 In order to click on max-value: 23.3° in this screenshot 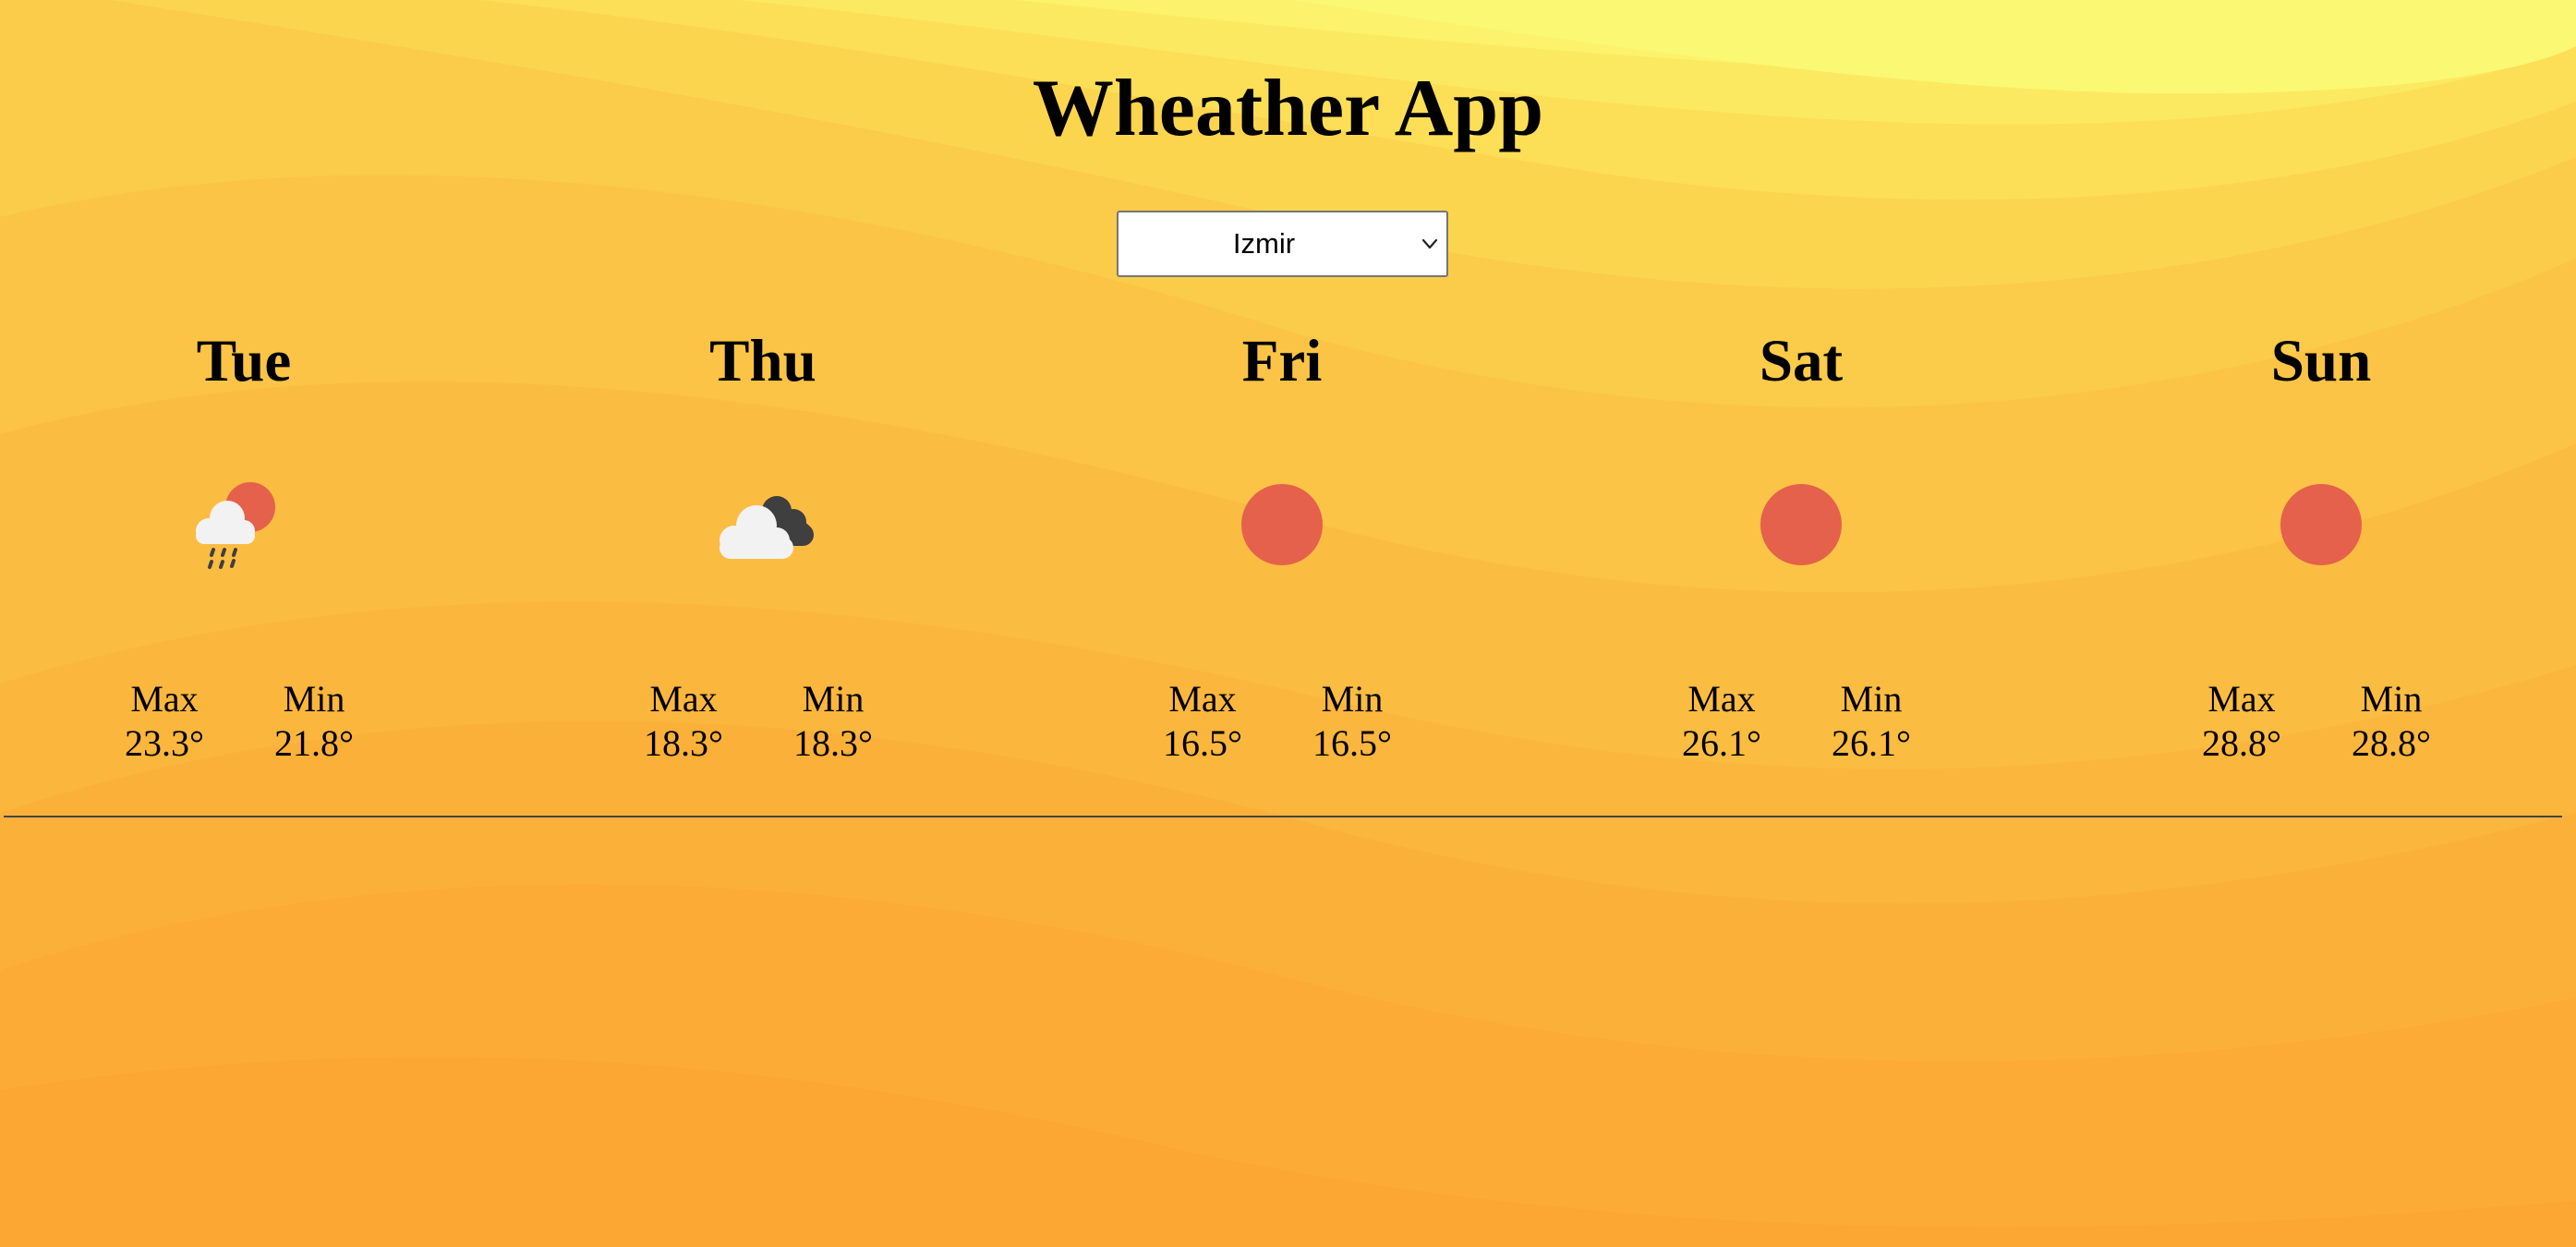, I will do `click(164, 743)`.